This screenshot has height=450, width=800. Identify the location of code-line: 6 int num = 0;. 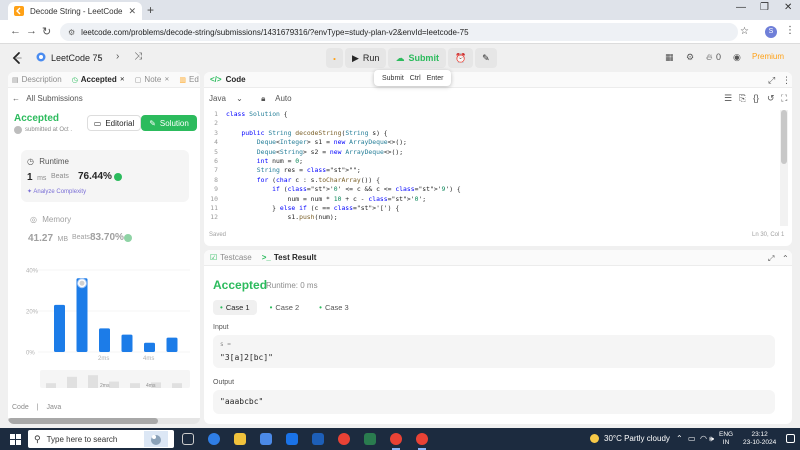
(491, 161).